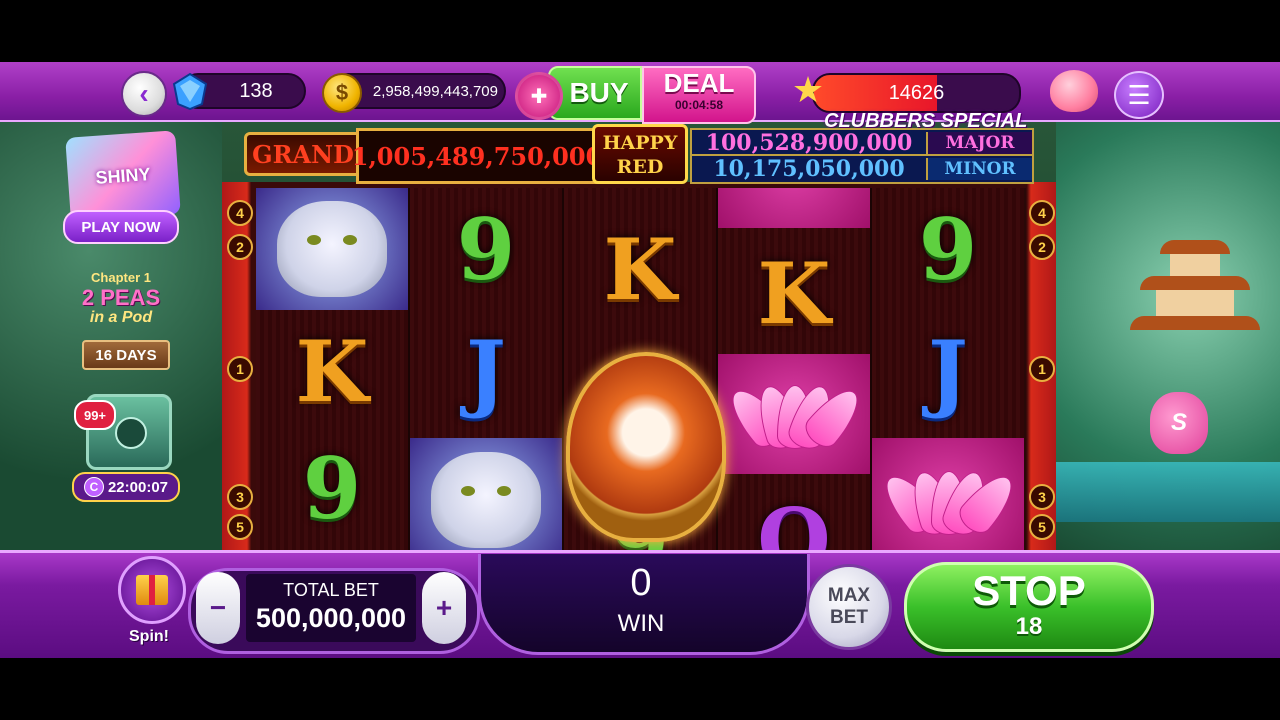 The height and width of the screenshot is (720, 1280). What do you see at coordinates (809, 169) in the screenshot?
I see `minor-jackpot-value: 10,175,050,000` at bounding box center [809, 169].